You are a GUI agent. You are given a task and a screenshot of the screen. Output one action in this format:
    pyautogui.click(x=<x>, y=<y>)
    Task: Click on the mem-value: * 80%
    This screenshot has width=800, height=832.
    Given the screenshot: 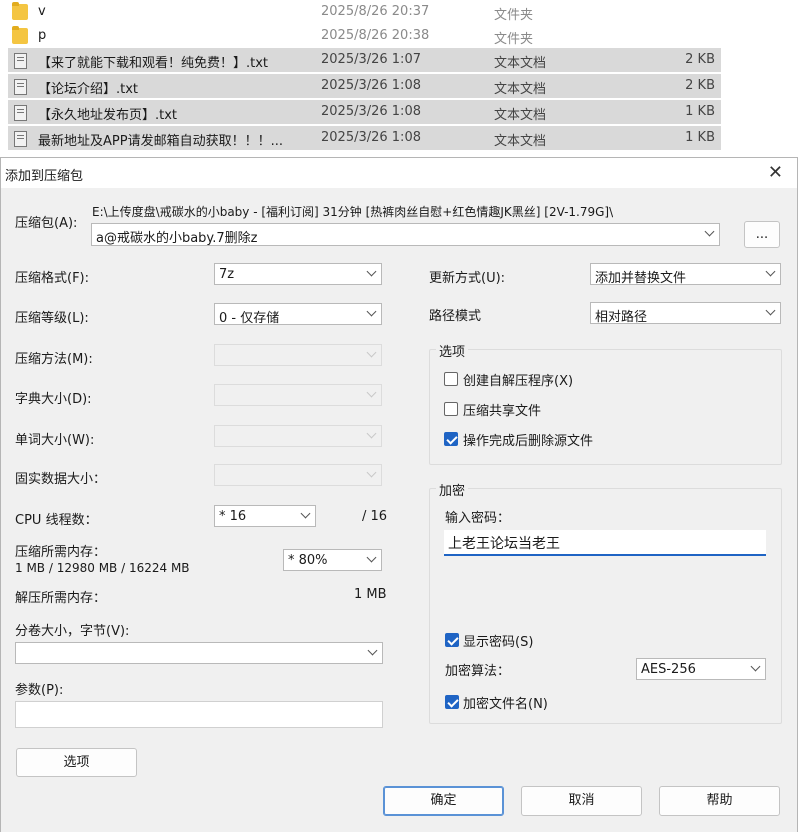 What is the action you would take?
    pyautogui.click(x=308, y=560)
    